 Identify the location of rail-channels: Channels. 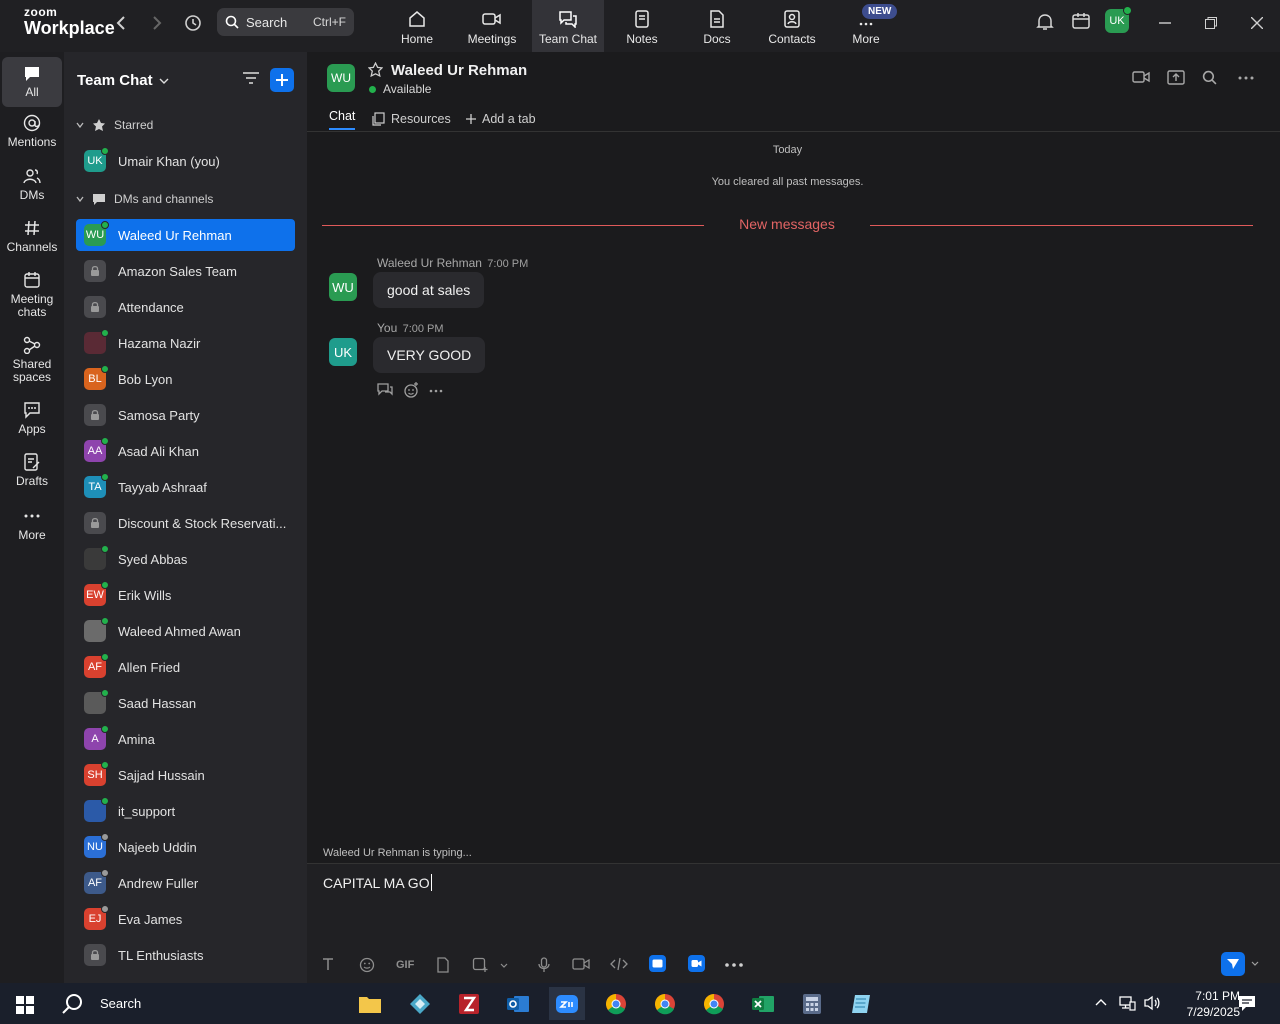
(32, 236).